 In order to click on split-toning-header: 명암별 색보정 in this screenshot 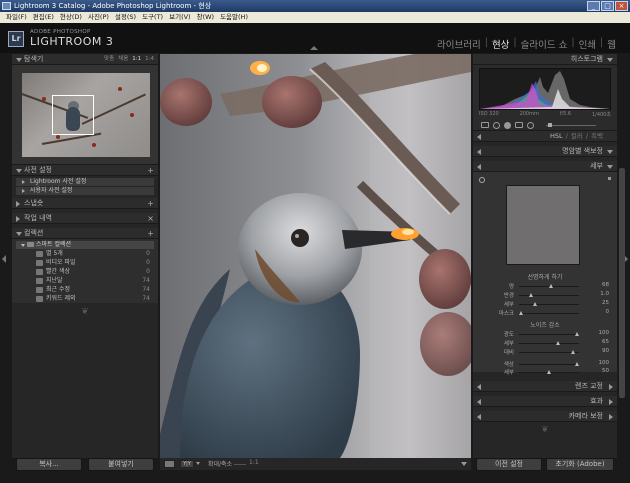, I will do `click(545, 151)`.